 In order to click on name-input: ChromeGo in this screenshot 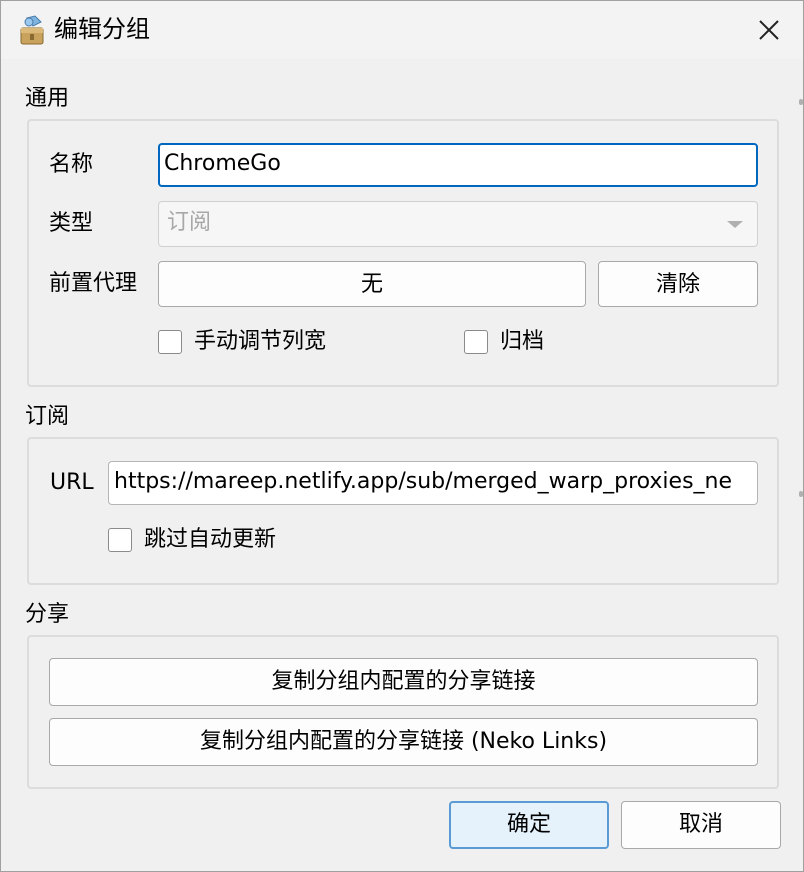, I will do `click(458, 165)`.